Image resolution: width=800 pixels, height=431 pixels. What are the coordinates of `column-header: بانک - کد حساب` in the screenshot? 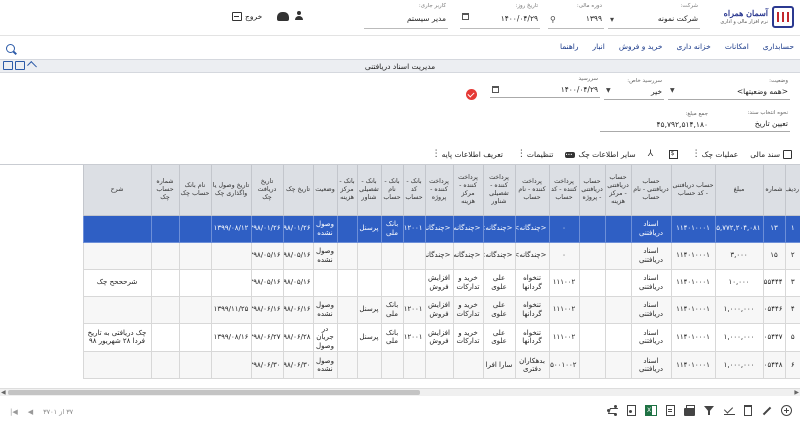 It's located at (413, 190).